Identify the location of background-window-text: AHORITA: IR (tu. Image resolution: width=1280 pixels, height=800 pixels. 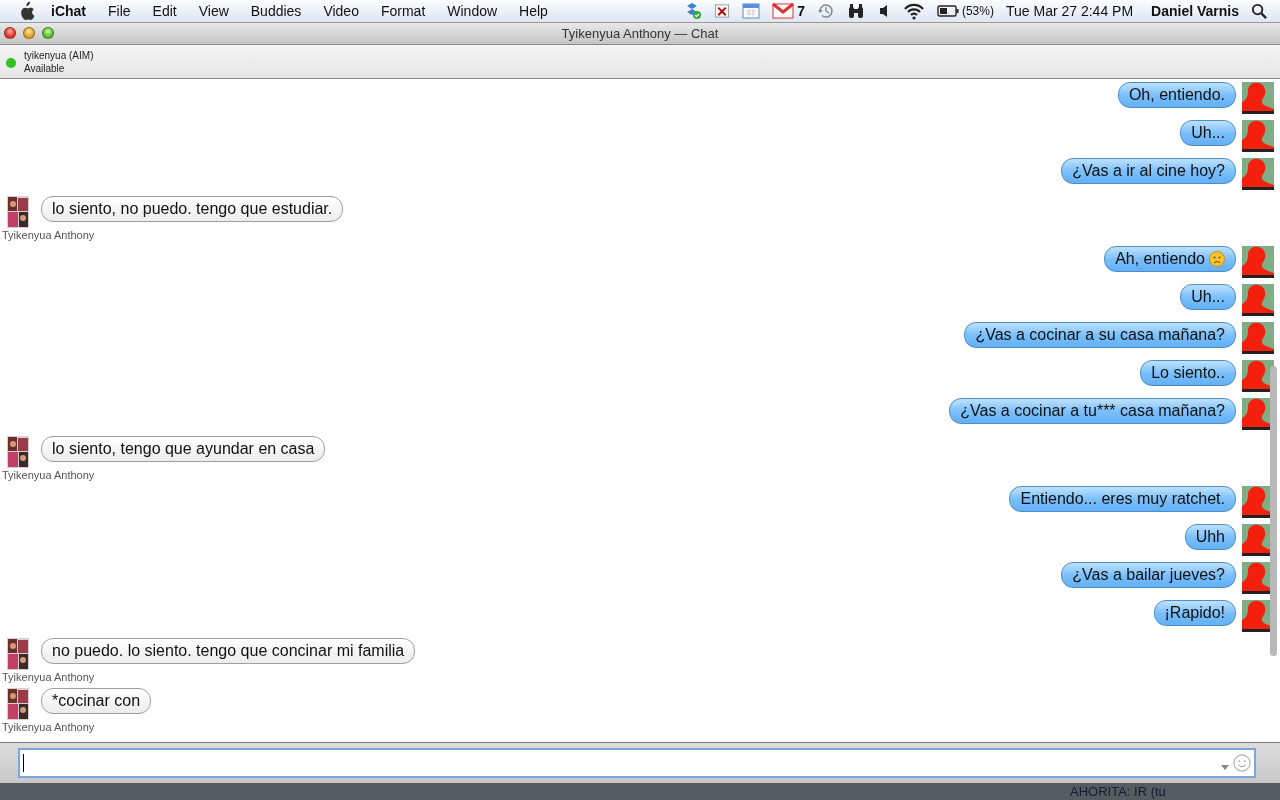
(1118, 791).